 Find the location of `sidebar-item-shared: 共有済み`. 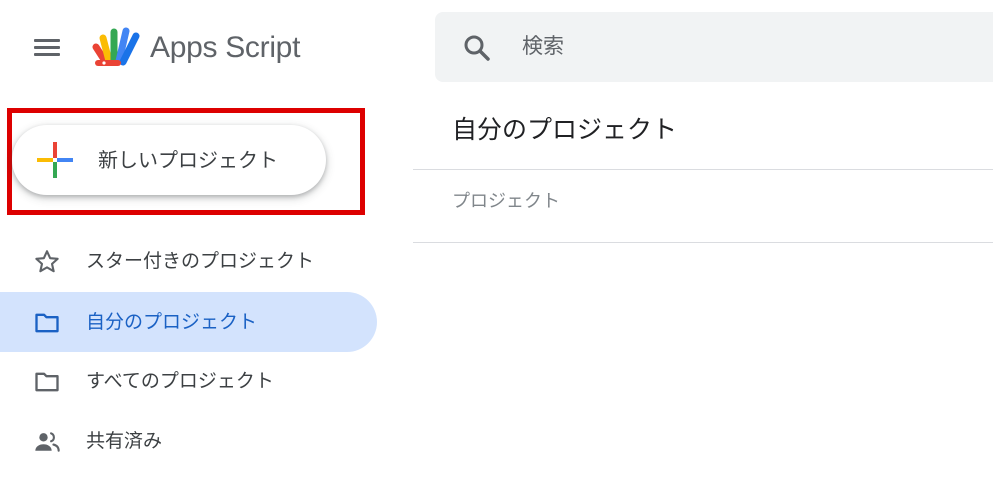

sidebar-item-shared: 共有済み is located at coordinates (188, 441).